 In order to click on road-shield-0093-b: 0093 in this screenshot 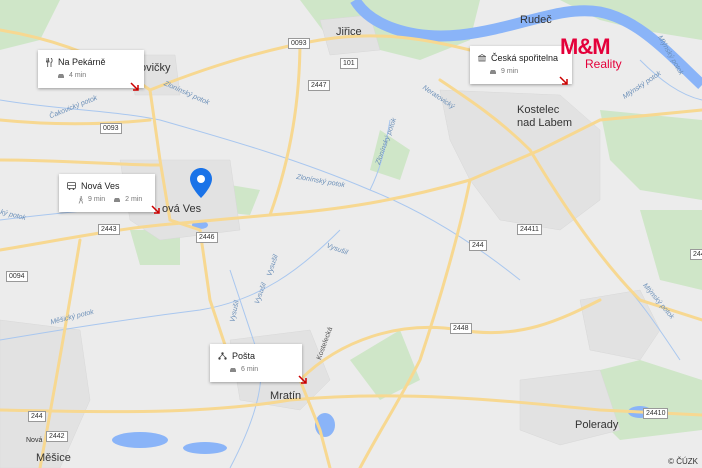, I will do `click(111, 128)`.